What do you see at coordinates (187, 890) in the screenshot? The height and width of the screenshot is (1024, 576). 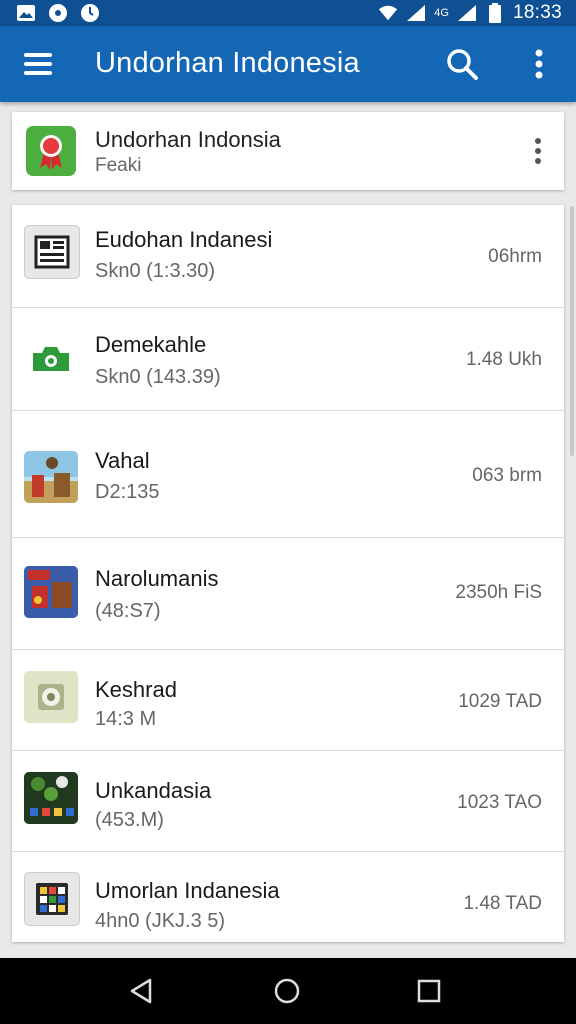 I see `item-name: Umorlan Indanesia` at bounding box center [187, 890].